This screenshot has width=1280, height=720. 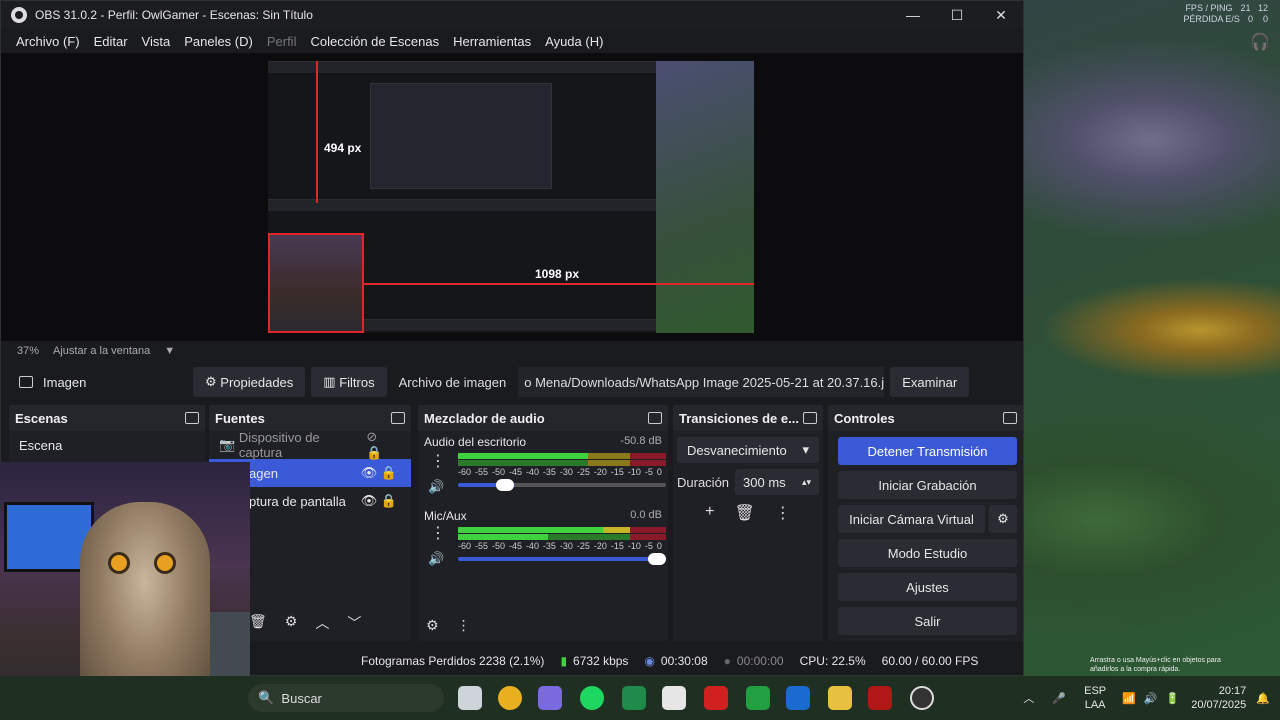 What do you see at coordinates (1225, 14) in the screenshot?
I see `game-hud: FPS / PING 21 12 PÉRDIDA E/S 0 0` at bounding box center [1225, 14].